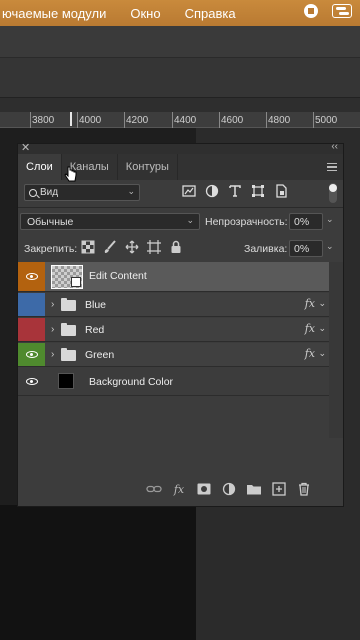 The image size is (360, 640). I want to click on fill-label: Заливка:, so click(266, 249).